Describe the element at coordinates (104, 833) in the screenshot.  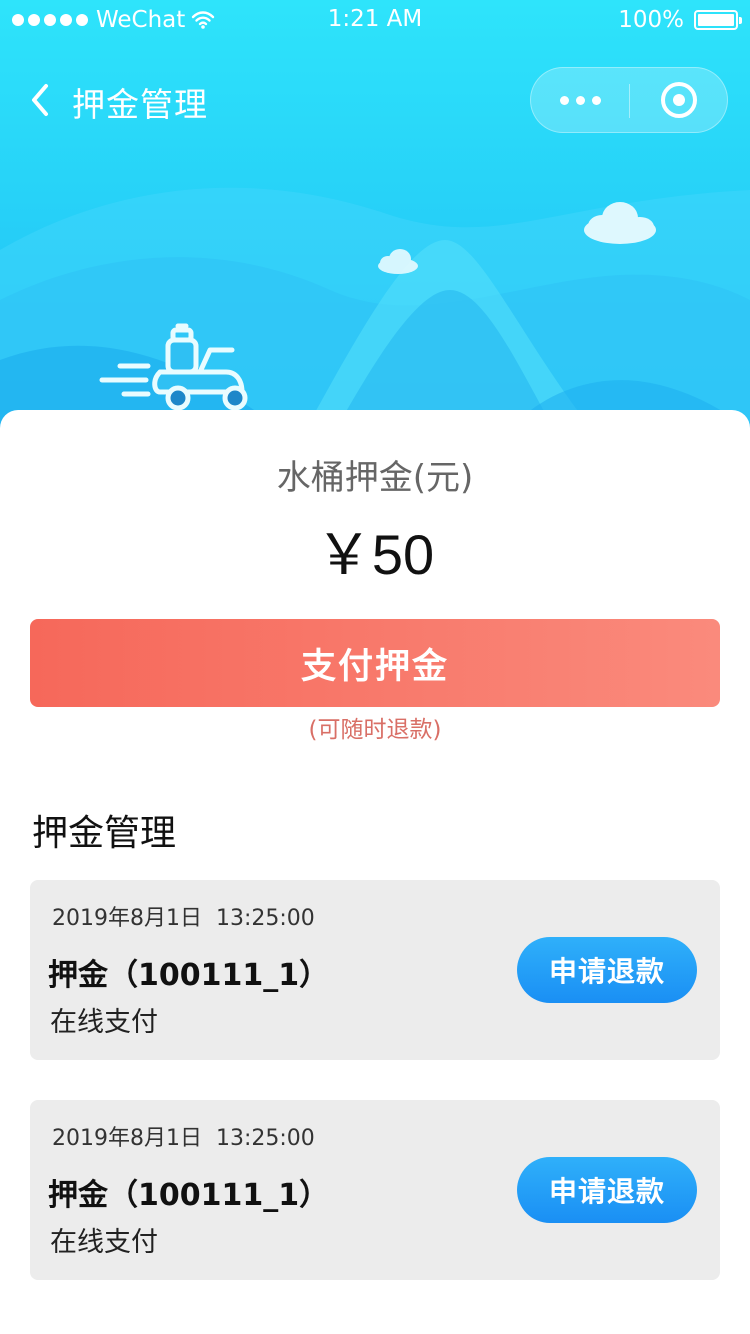
I see `section-title: 押金管理` at that location.